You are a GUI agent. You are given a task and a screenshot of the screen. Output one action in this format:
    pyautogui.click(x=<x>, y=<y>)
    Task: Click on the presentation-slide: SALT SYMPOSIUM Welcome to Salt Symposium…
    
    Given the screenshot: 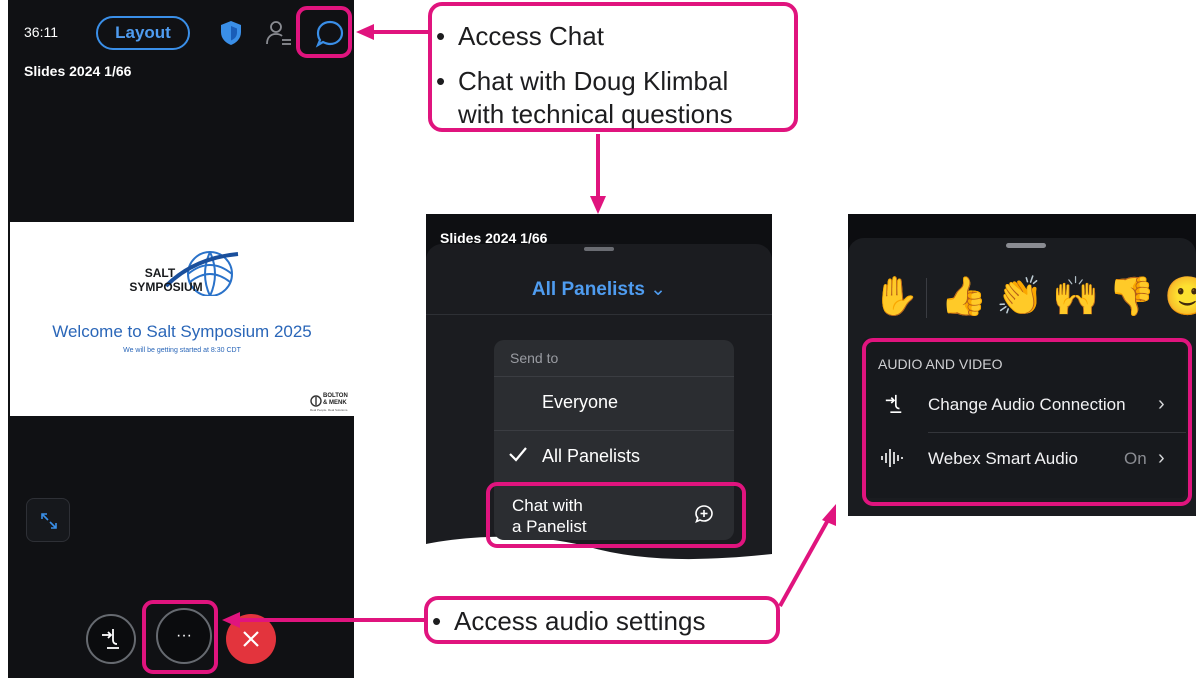 What is the action you would take?
    pyautogui.click(x=182, y=319)
    